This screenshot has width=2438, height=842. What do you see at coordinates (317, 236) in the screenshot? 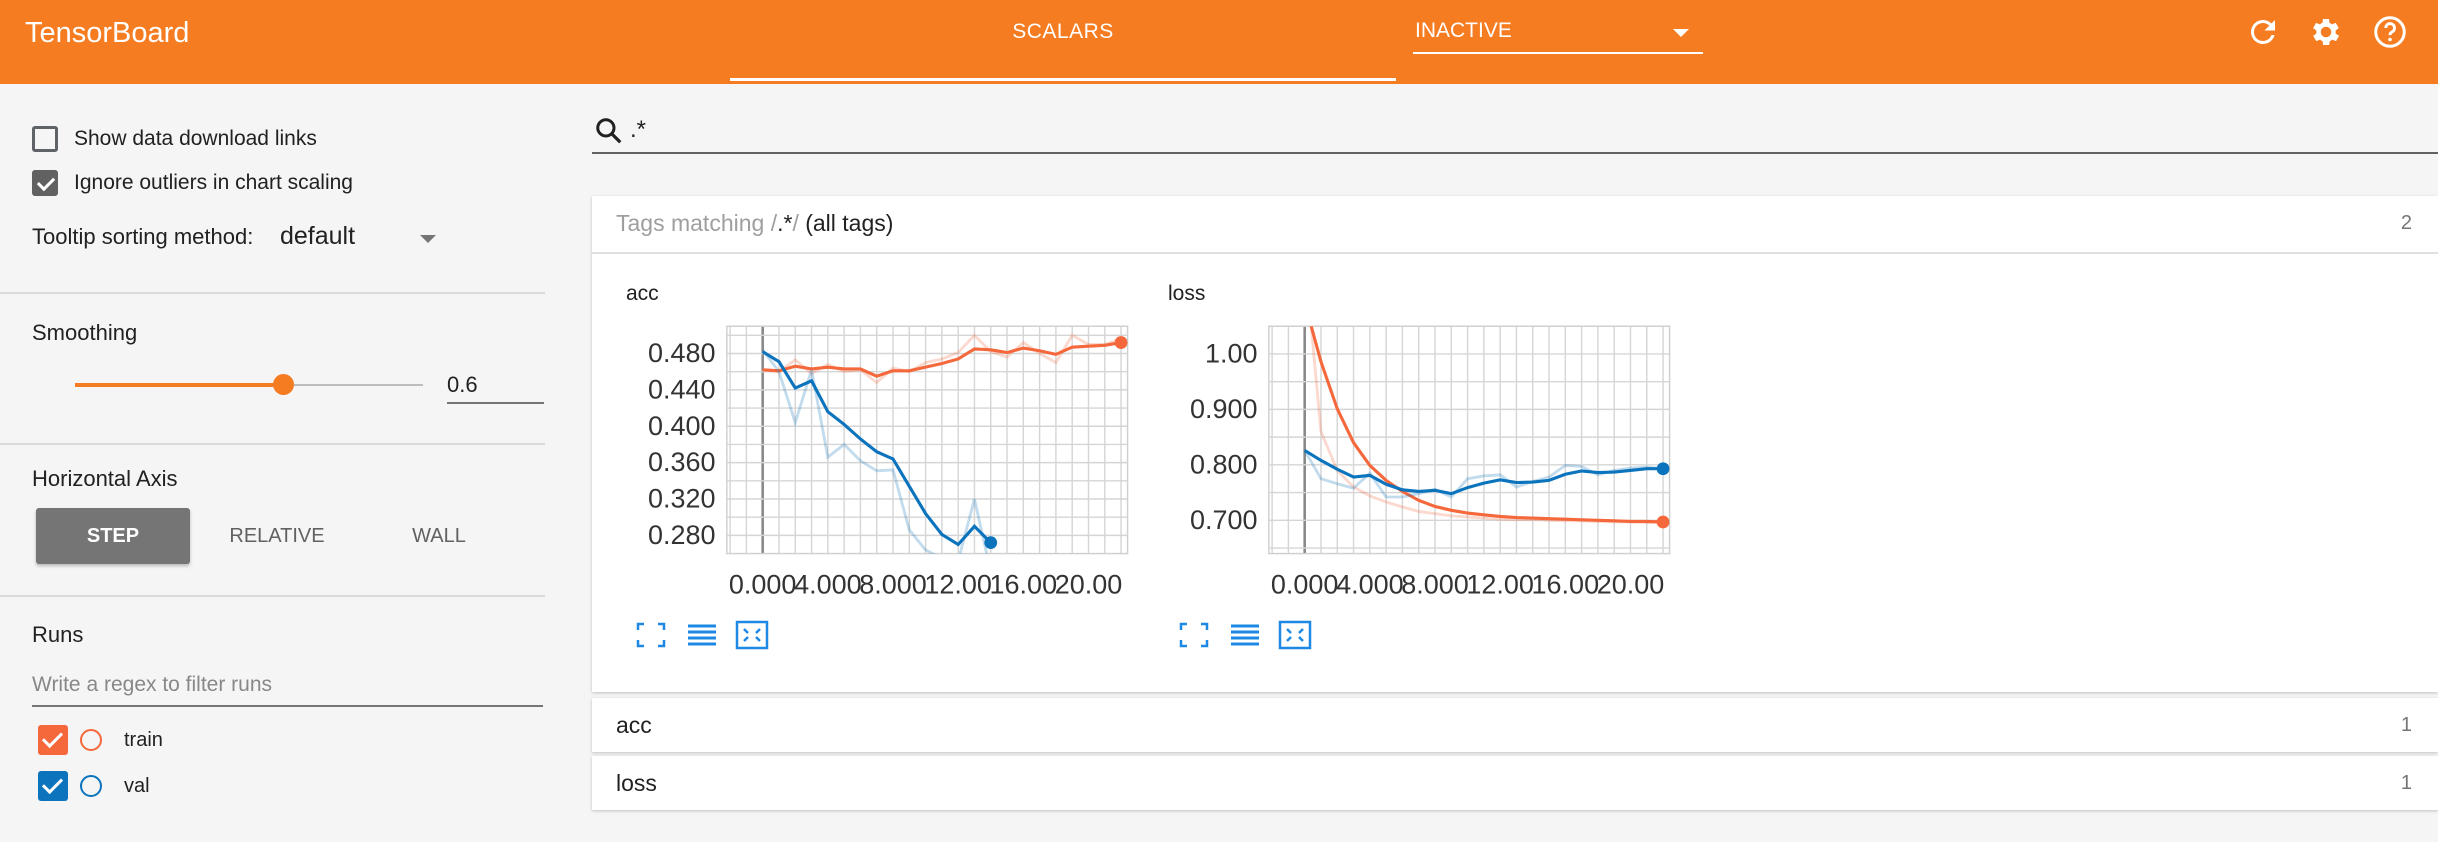
I see `tooltip-sorting-dropdown: default` at bounding box center [317, 236].